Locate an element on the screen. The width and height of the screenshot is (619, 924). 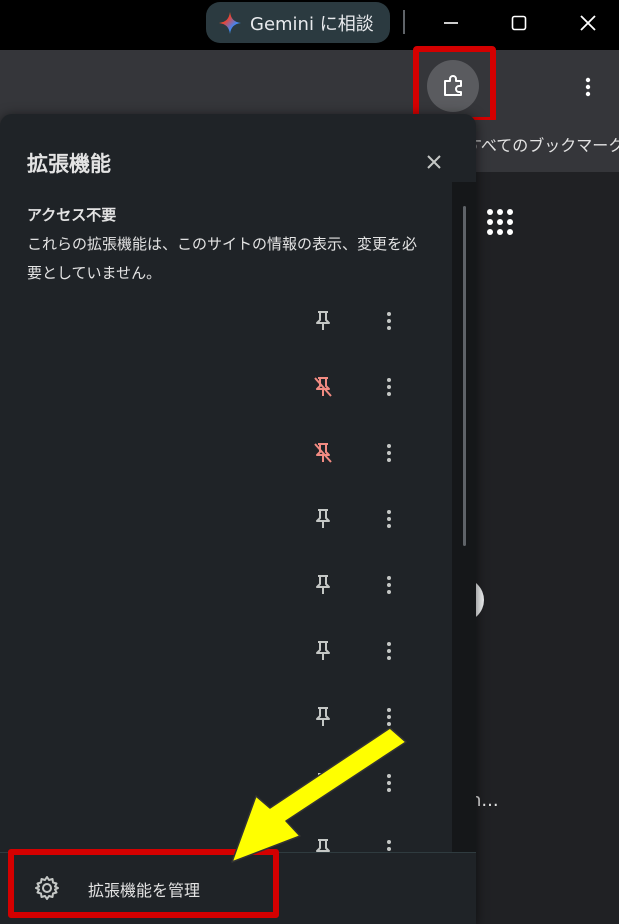
minimize-button is located at coordinates (451, 23).